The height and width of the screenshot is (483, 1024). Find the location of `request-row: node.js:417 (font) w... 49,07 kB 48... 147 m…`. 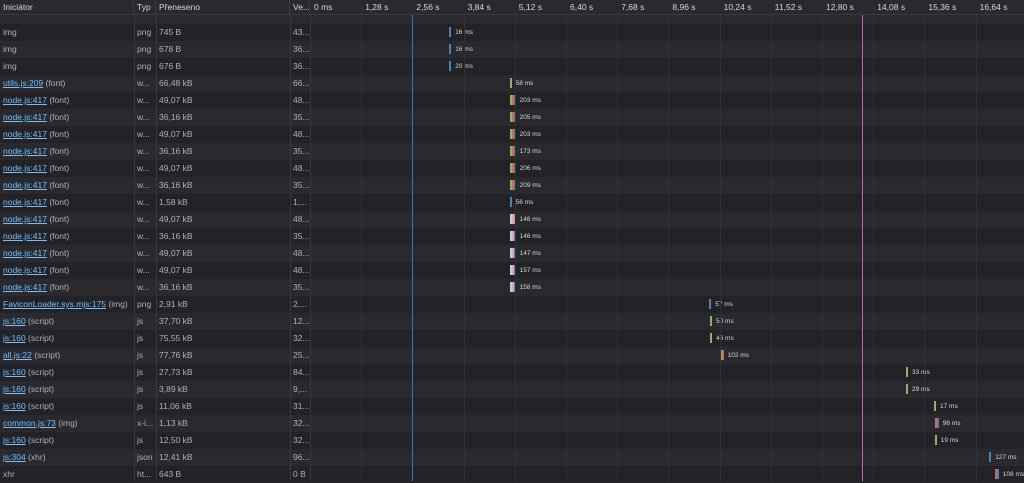

request-row: node.js:417 (font) w... 49,07 kB 48... 147 m… is located at coordinates (512, 253).